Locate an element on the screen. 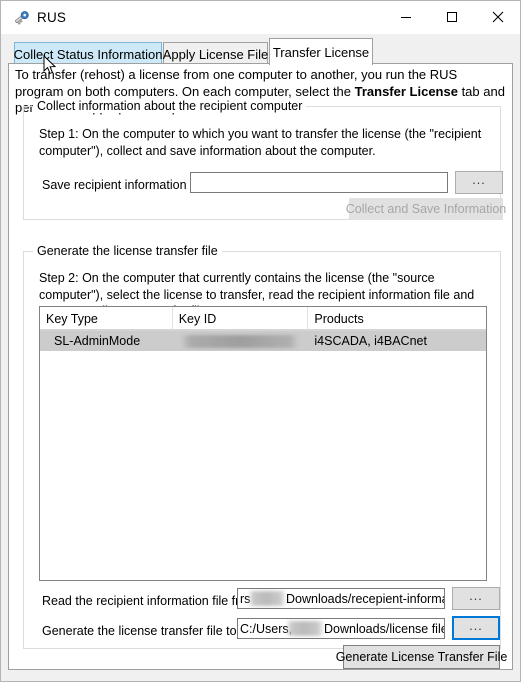 Image resolution: width=521 pixels, height=682 pixels. close-button is located at coordinates (497, 17).